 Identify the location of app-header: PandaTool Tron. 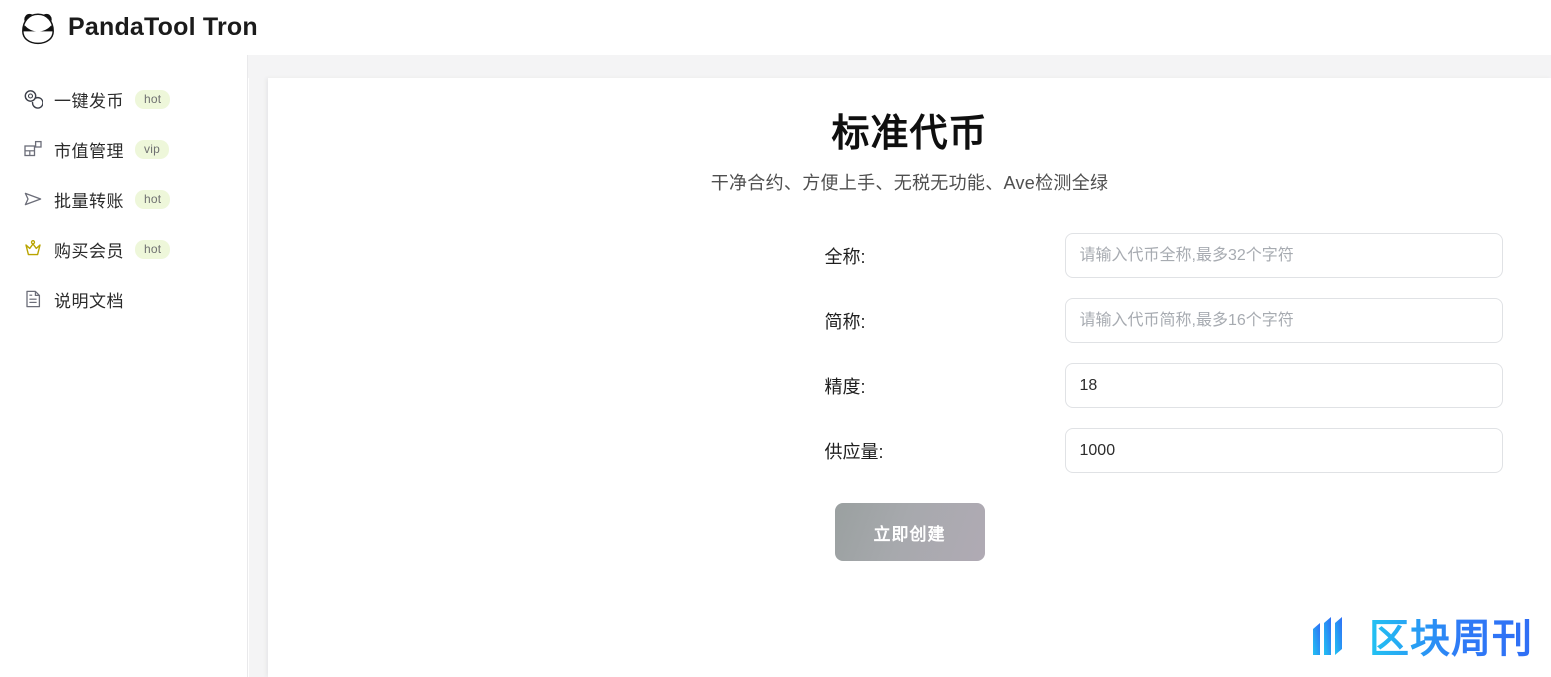
(775, 27).